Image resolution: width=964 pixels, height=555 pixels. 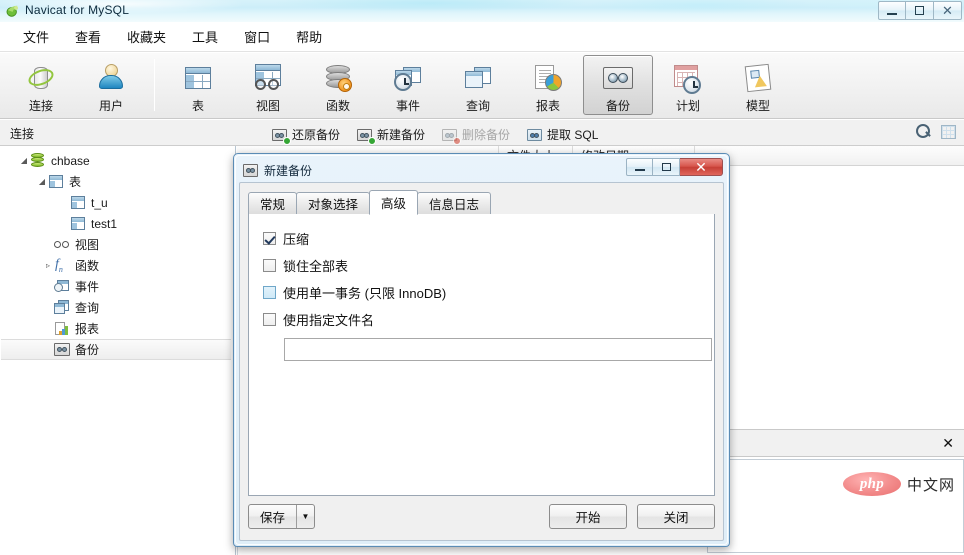 I want to click on option-row-specify-filename: 使用指定文件名, so click(x=481, y=319).